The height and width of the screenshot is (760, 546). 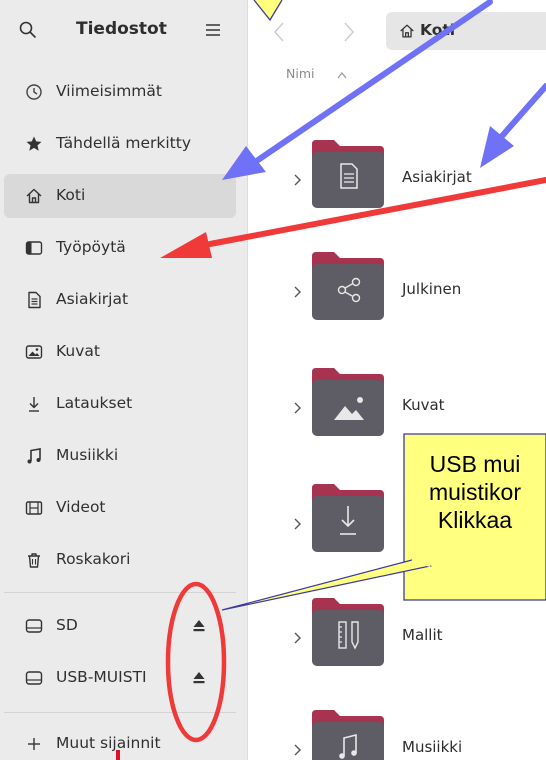 I want to click on sidebar-item-usb: USB-MUISTI, so click(x=120, y=678).